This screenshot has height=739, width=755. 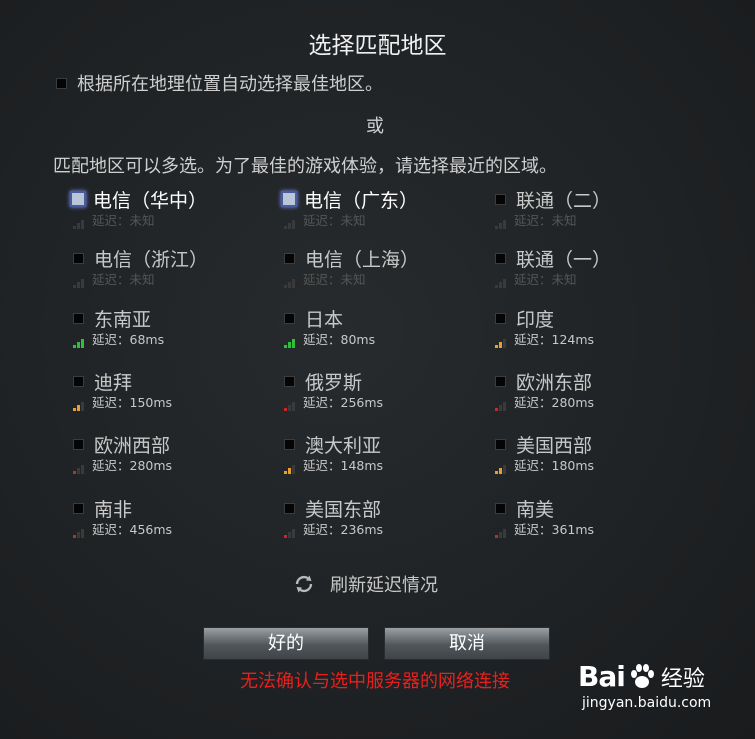 What do you see at coordinates (384, 508) in the screenshot?
I see `region-header: 美国东部` at bounding box center [384, 508].